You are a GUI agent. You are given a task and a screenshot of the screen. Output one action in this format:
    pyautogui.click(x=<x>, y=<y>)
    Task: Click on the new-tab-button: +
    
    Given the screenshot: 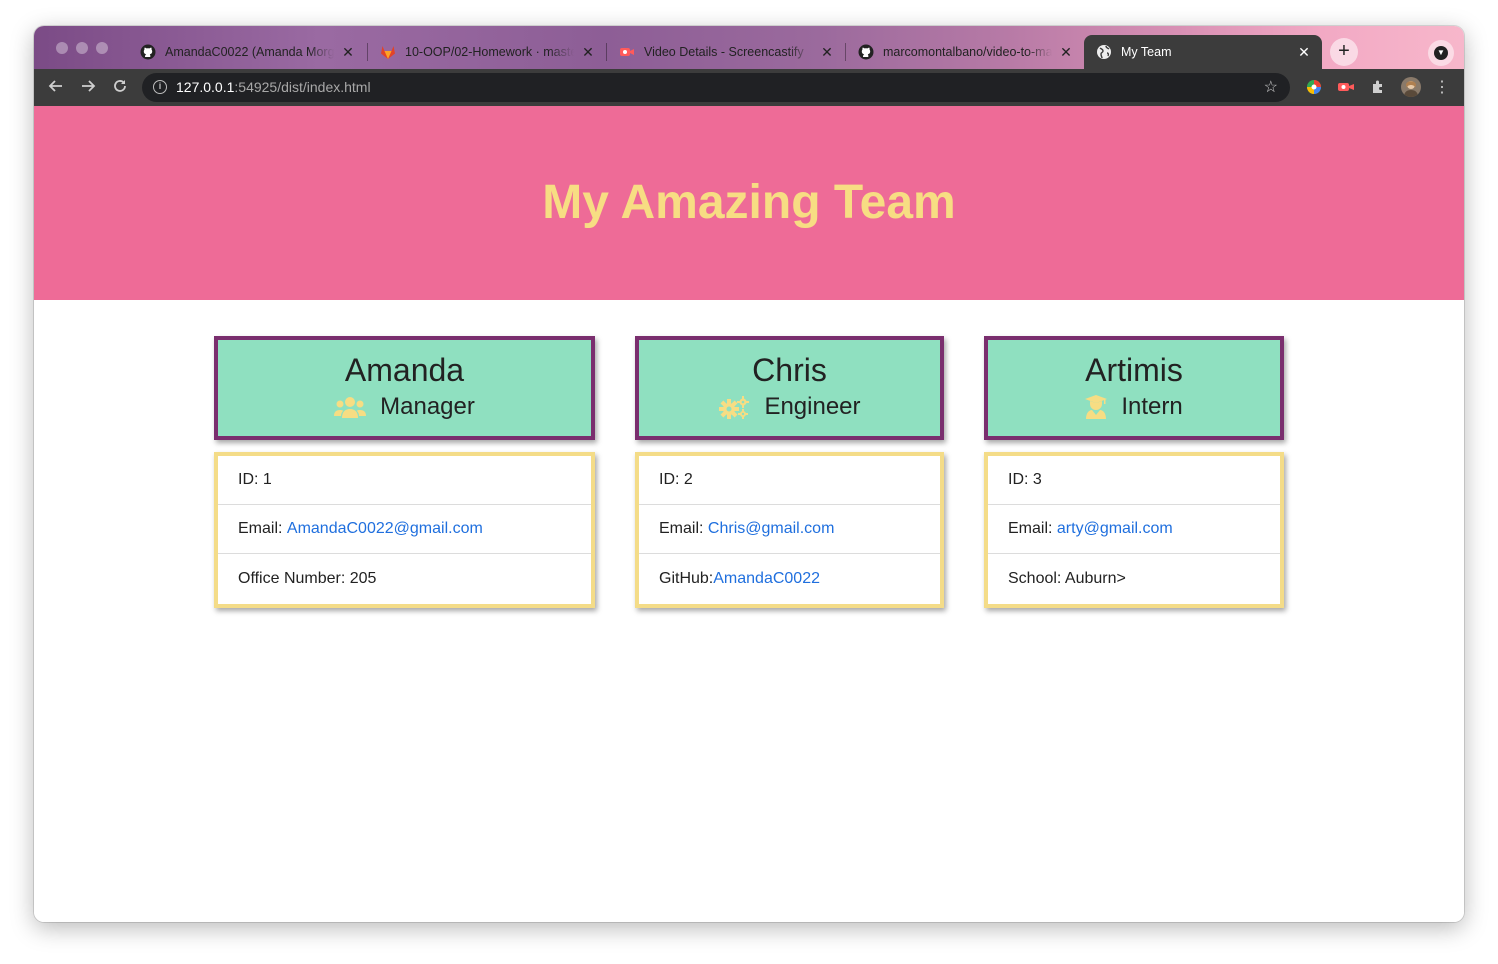 What is the action you would take?
    pyautogui.click(x=1344, y=52)
    